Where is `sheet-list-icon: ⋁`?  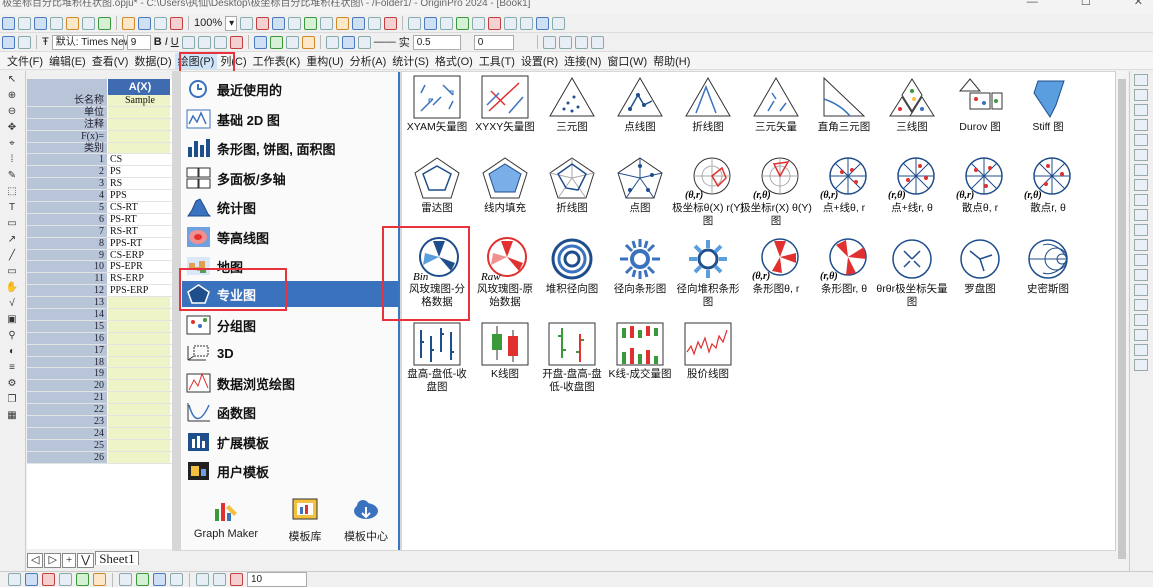
sheet-list-icon: ⋁ is located at coordinates (86, 560).